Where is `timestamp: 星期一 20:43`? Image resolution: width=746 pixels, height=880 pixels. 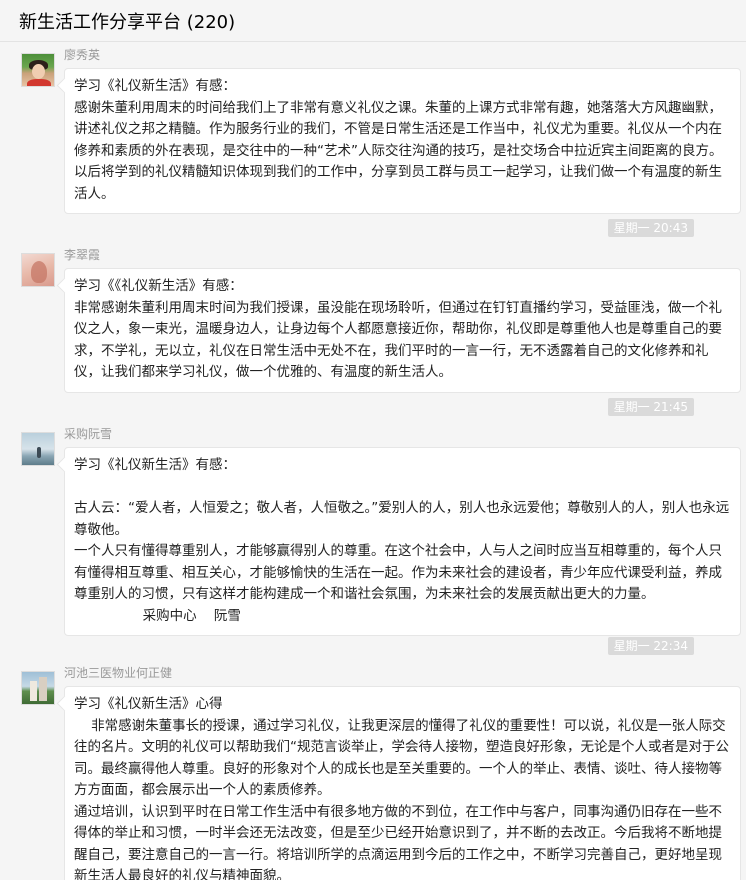 timestamp: 星期一 20:43 is located at coordinates (650, 228).